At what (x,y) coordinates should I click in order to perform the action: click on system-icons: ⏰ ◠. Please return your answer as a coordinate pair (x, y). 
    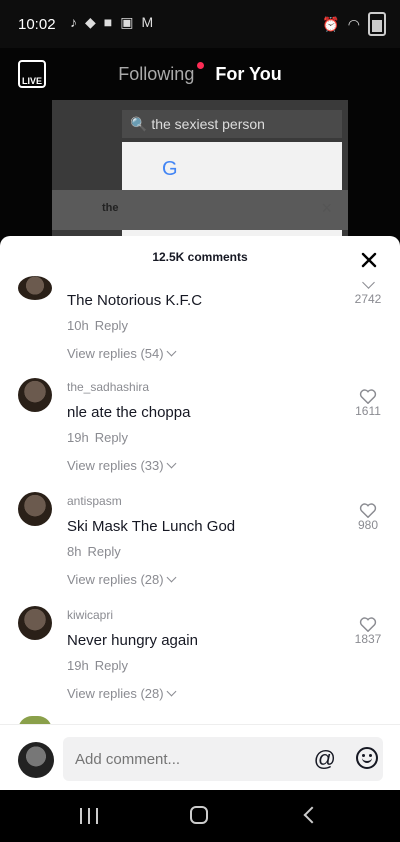
    Looking at the image, I should click on (354, 24).